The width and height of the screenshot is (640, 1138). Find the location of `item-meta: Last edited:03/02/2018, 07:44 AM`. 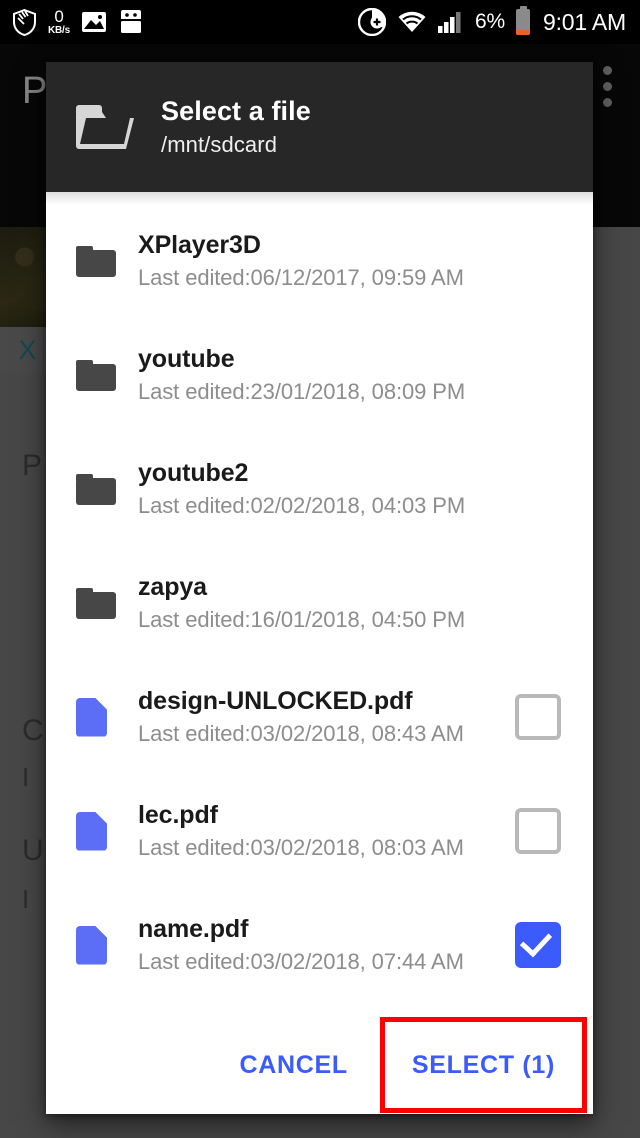

item-meta: Last edited:03/02/2018, 07:44 AM is located at coordinates (301, 961).